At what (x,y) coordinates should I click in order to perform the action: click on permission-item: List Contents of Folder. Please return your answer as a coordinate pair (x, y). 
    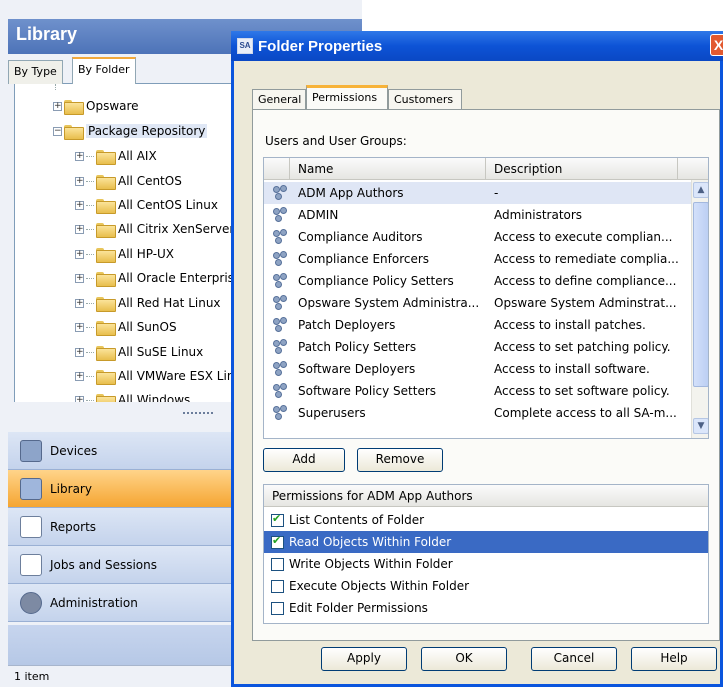
    Looking at the image, I should click on (486, 520).